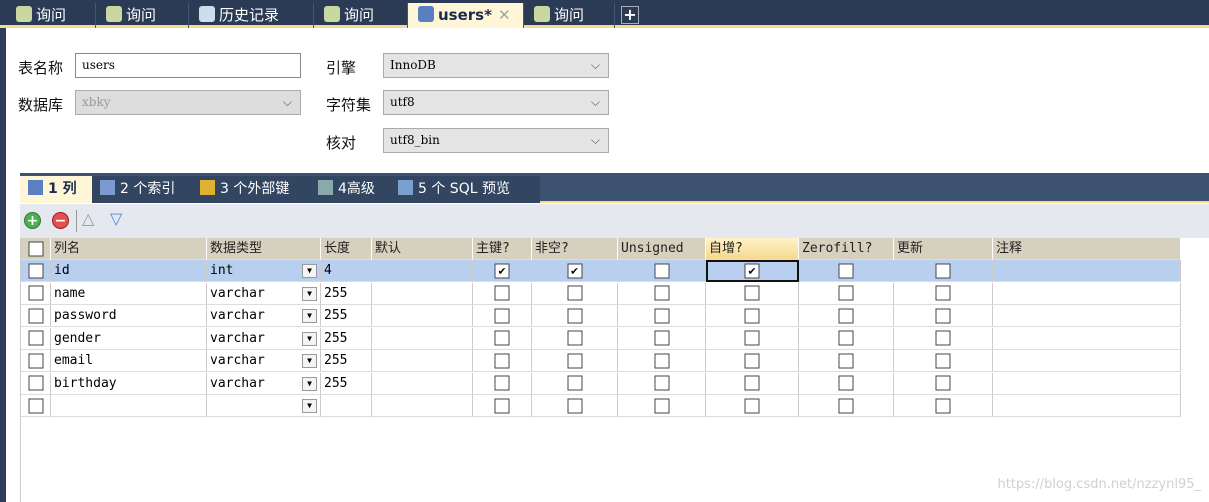 This screenshot has width=1209, height=502. Describe the element at coordinates (32, 220) in the screenshot. I see `add-field-button: +` at that location.